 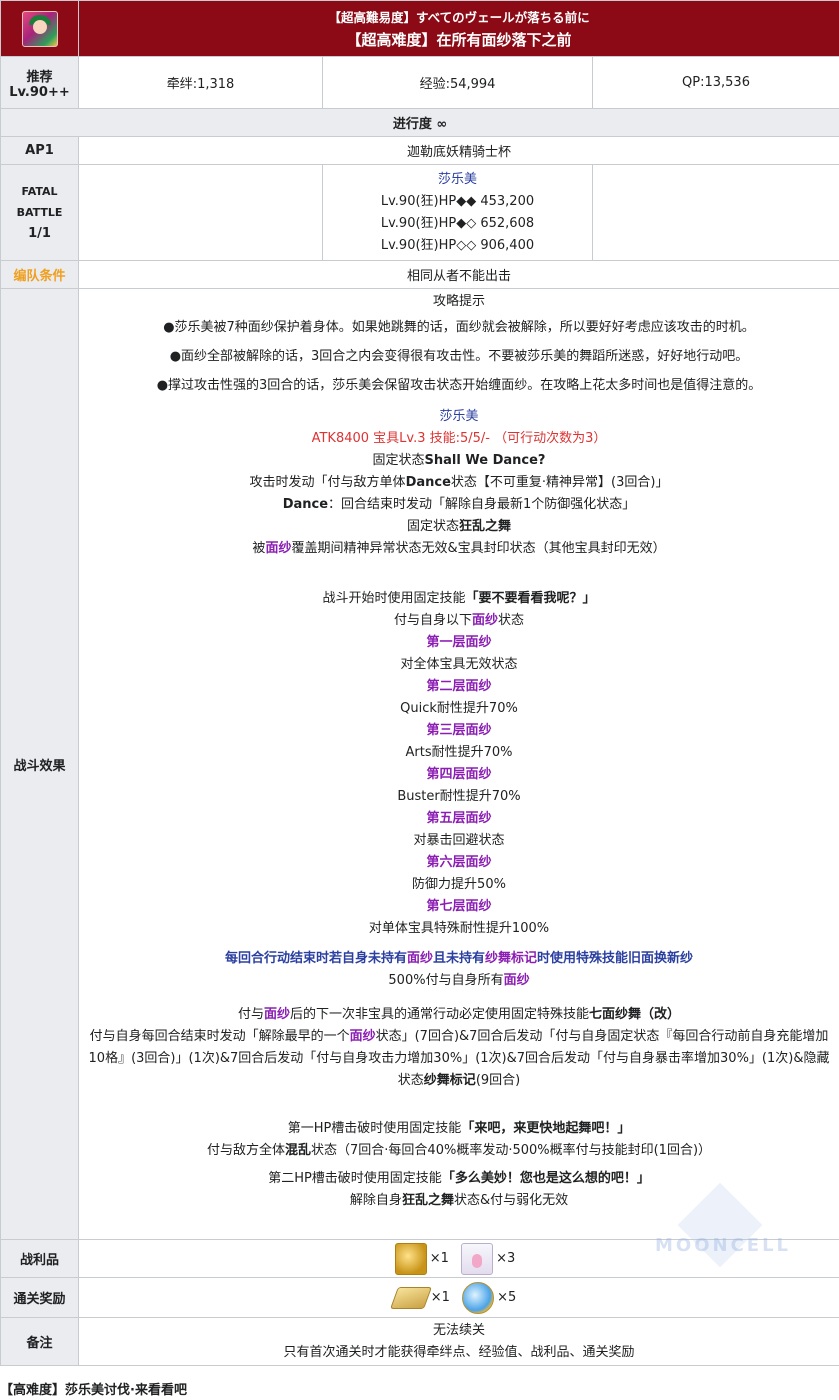 I want to click on notes-cell: 无法续关 只有首次通关时才能获得牵绊点、经验值、战利品、通关奖励, so click(x=458, y=1341).